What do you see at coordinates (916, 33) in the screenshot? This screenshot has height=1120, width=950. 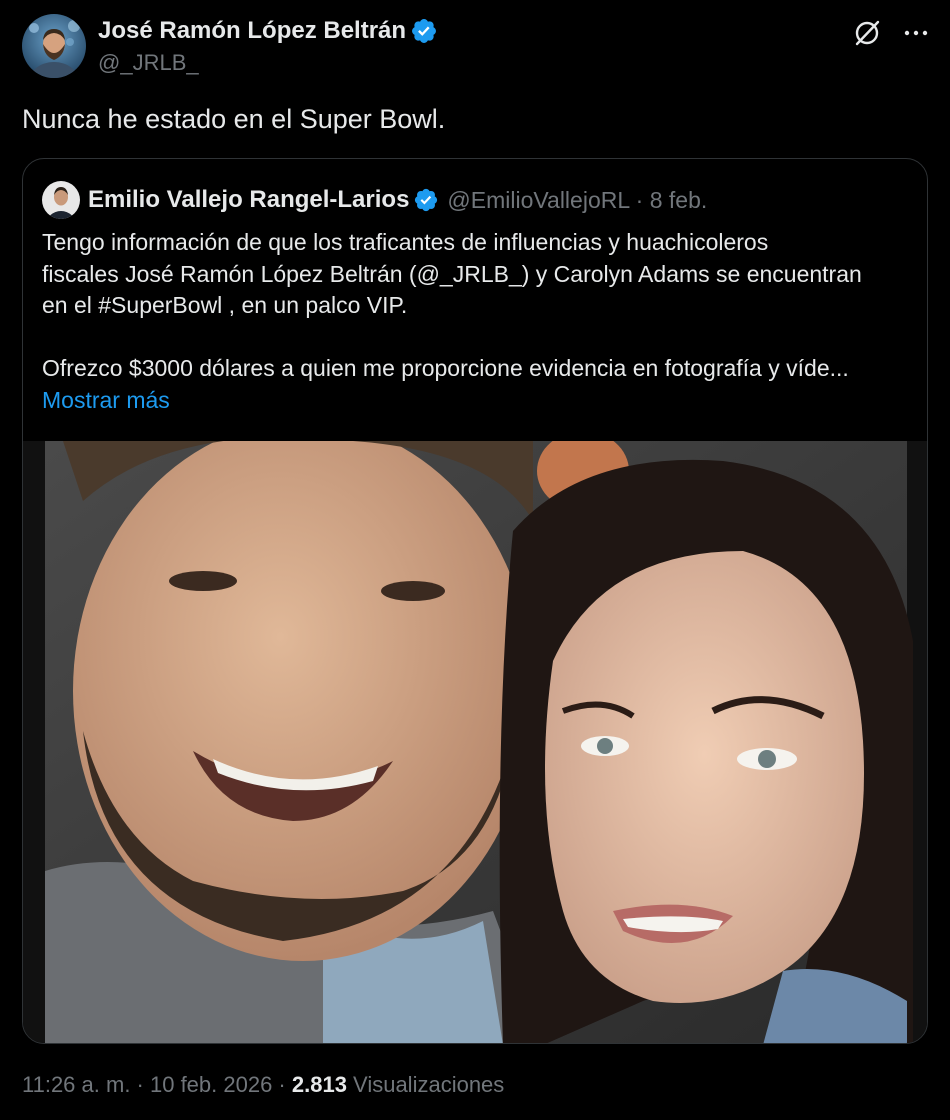 I see `more-icon` at bounding box center [916, 33].